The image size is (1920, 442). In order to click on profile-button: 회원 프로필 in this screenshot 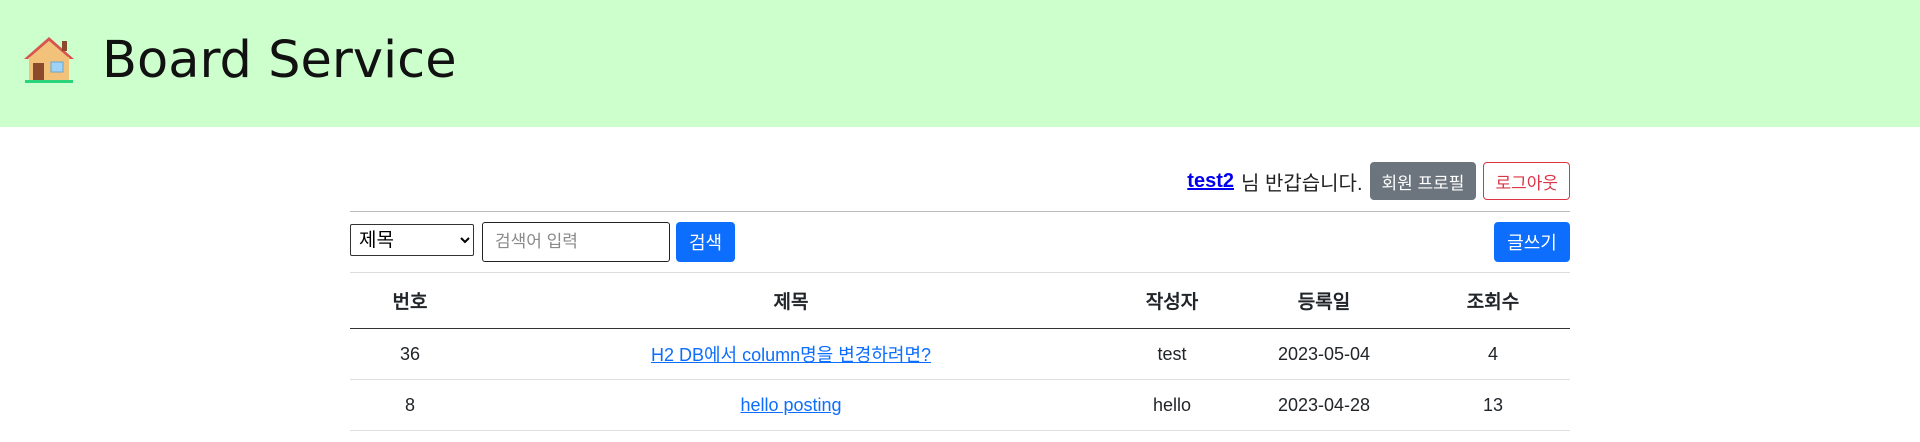, I will do `click(1423, 181)`.